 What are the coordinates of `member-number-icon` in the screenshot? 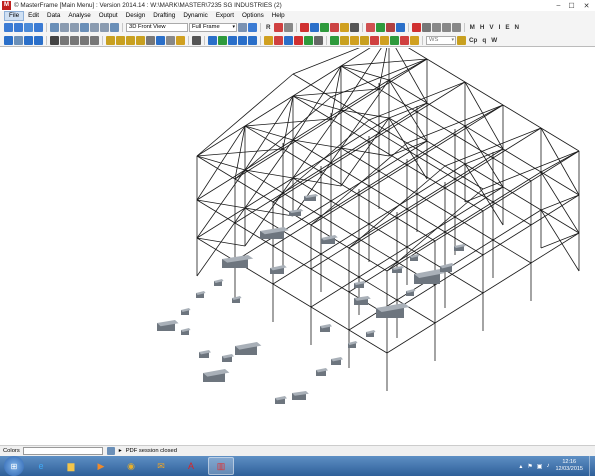 It's located at (74, 40).